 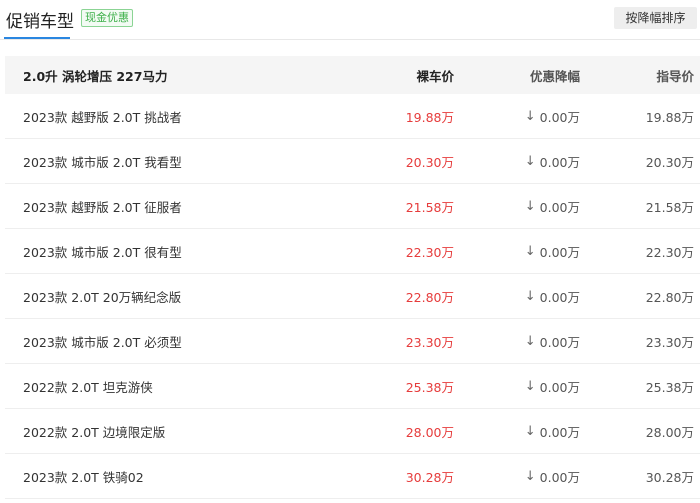 I want to click on model-name: 2022款 2.0T 边境限定版, so click(x=94, y=431).